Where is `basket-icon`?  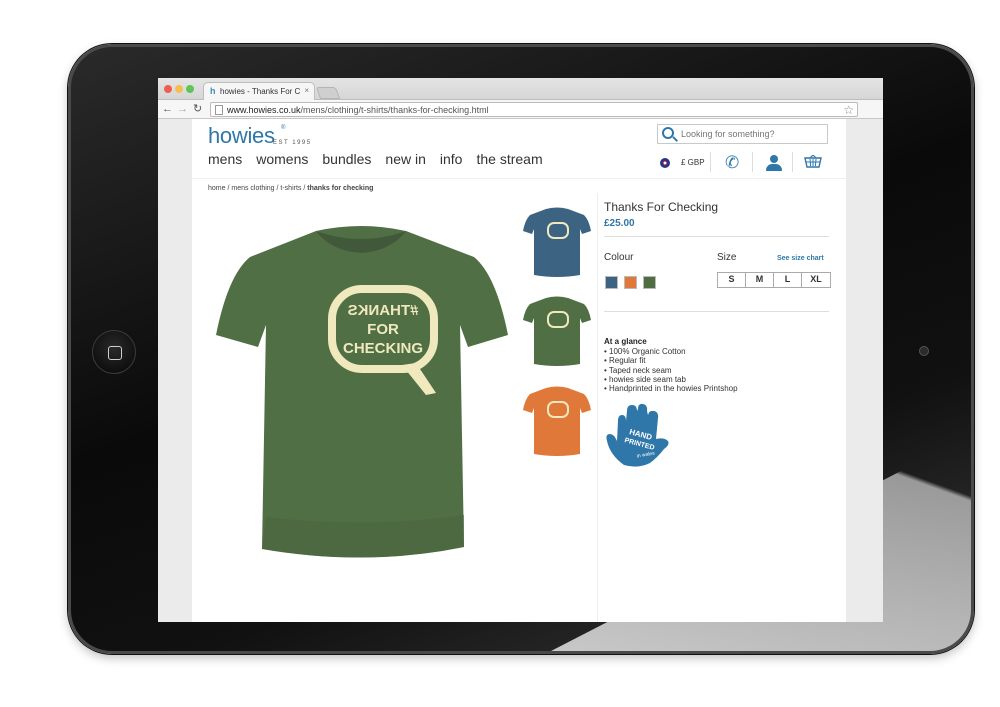 basket-icon is located at coordinates (813, 161).